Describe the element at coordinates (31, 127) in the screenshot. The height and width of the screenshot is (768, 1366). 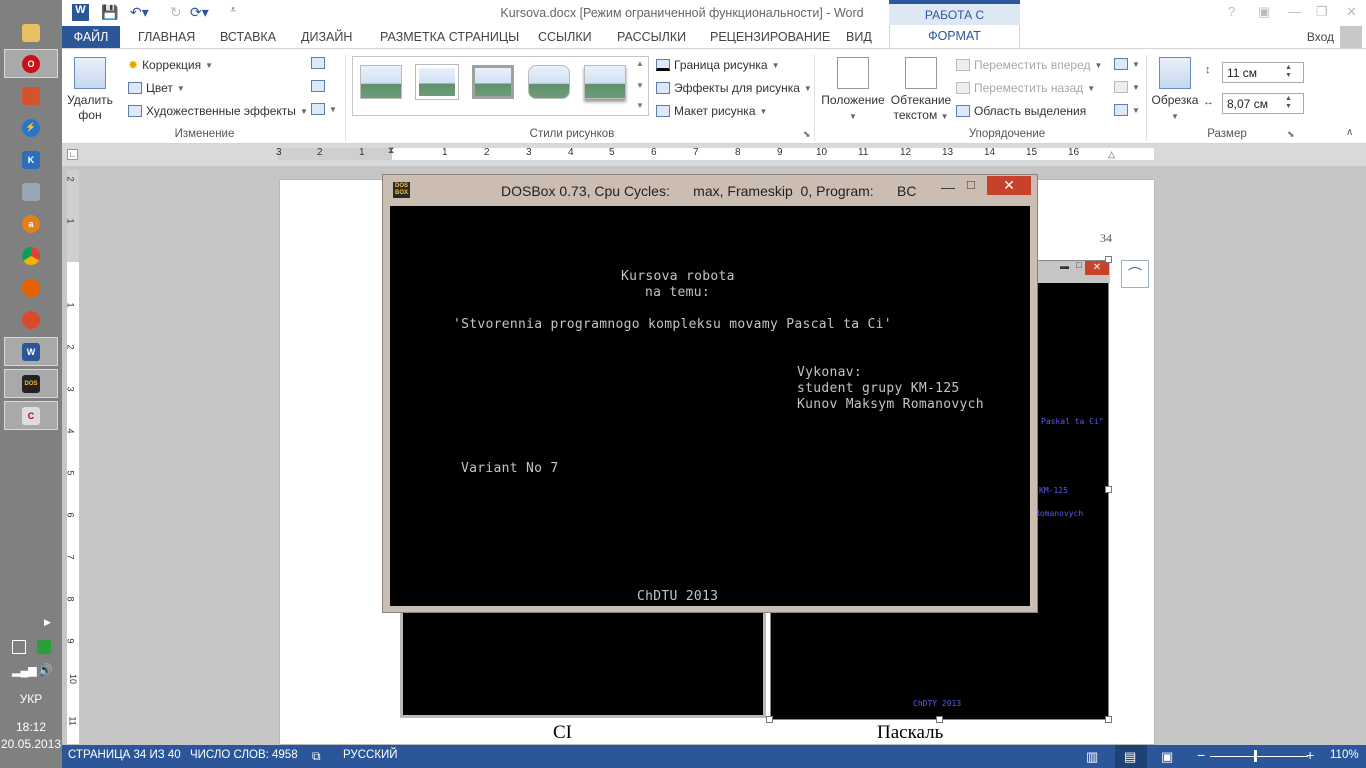
I see `lightning-taskbar-button: ⚡` at that location.